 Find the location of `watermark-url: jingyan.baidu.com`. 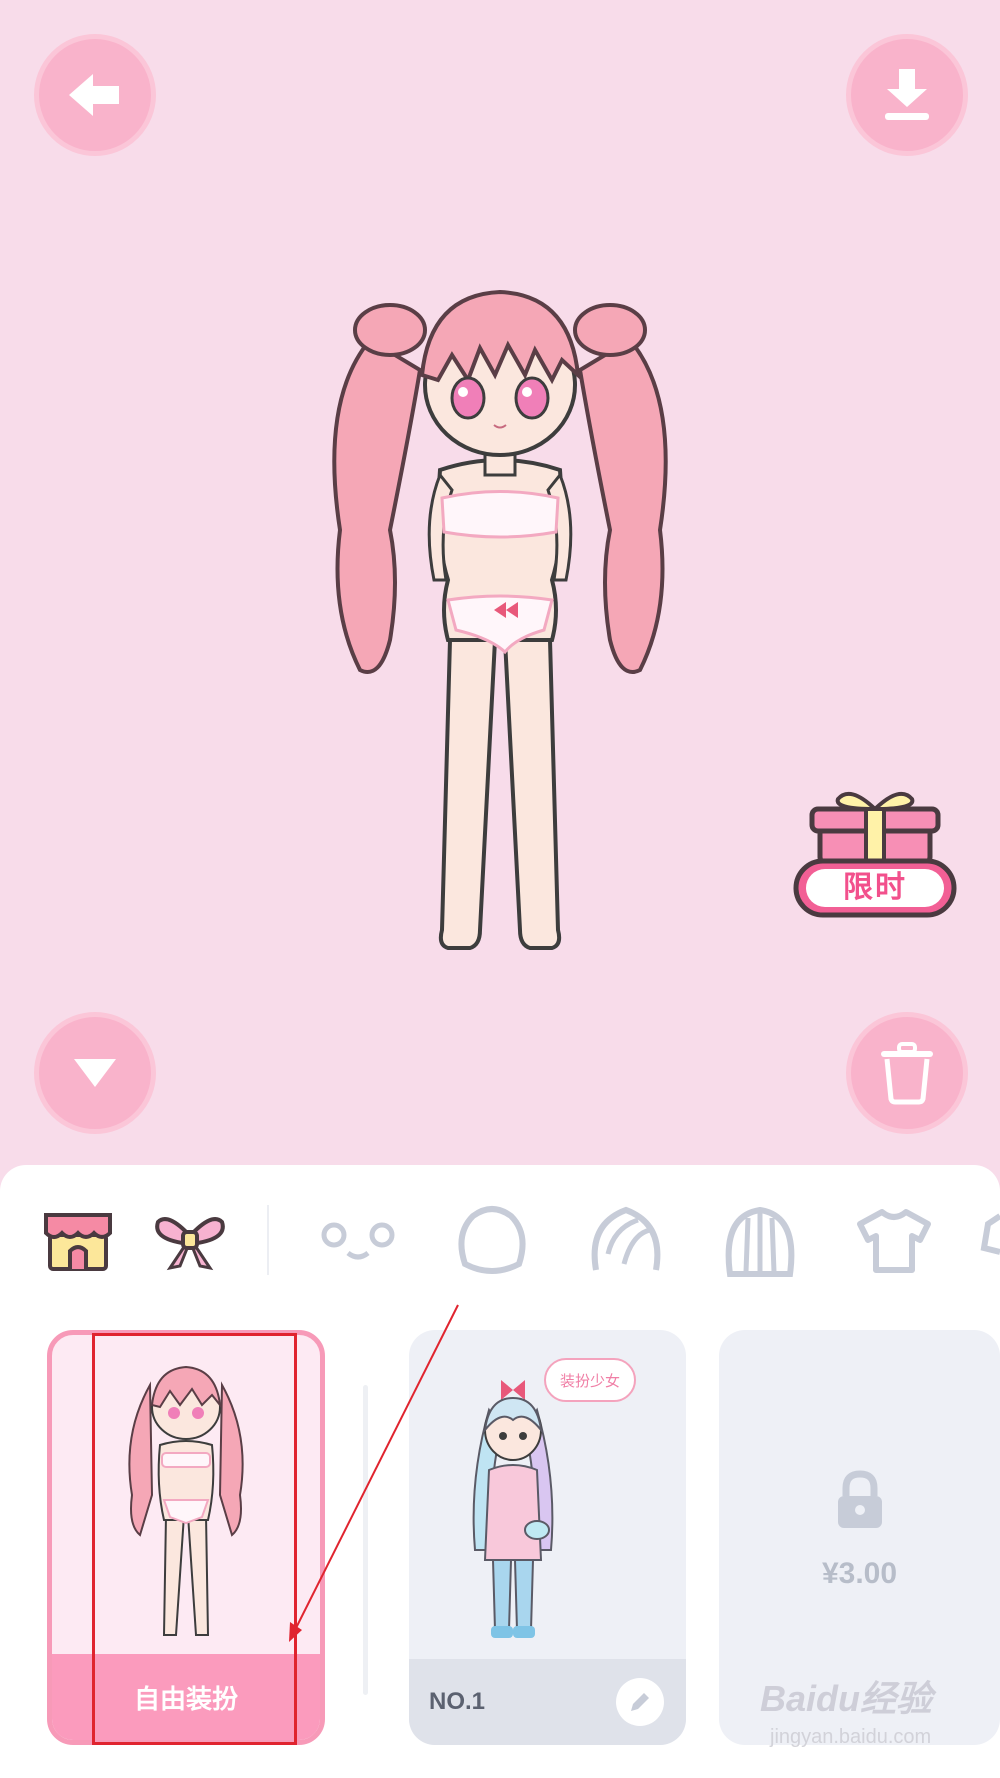

watermark-url: jingyan.baidu.com is located at coordinates (851, 1737).